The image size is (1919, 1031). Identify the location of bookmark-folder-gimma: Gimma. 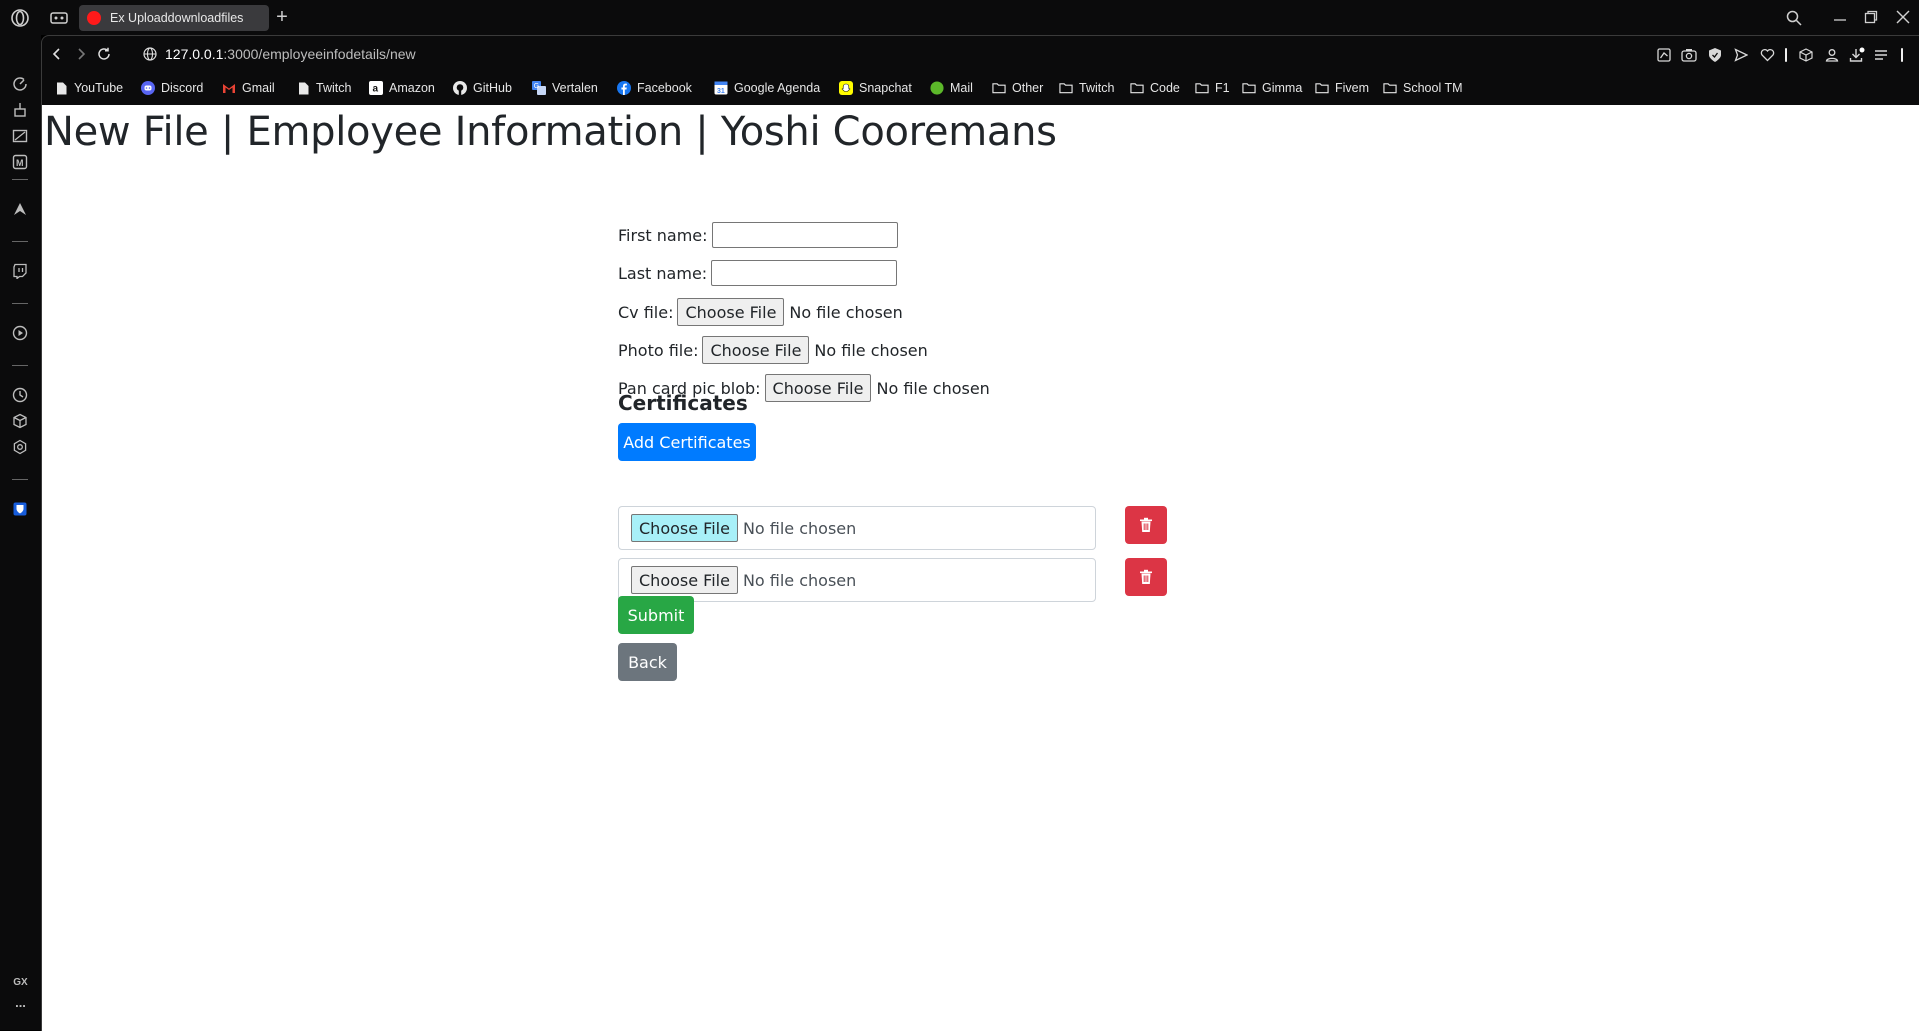
(1272, 88).